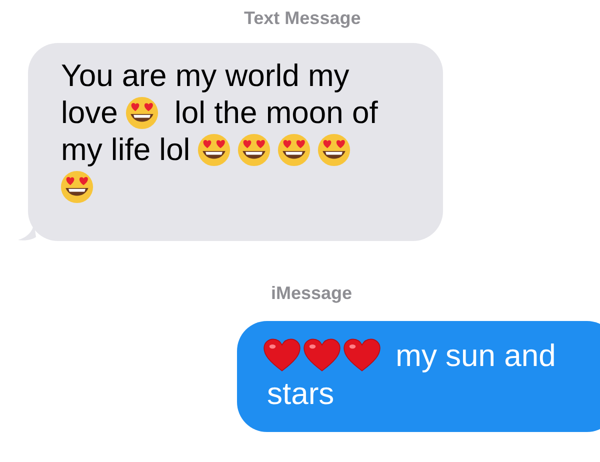 The height and width of the screenshot is (462, 600). Describe the element at coordinates (205, 75) in the screenshot. I see `message-text: You are my world my` at that location.